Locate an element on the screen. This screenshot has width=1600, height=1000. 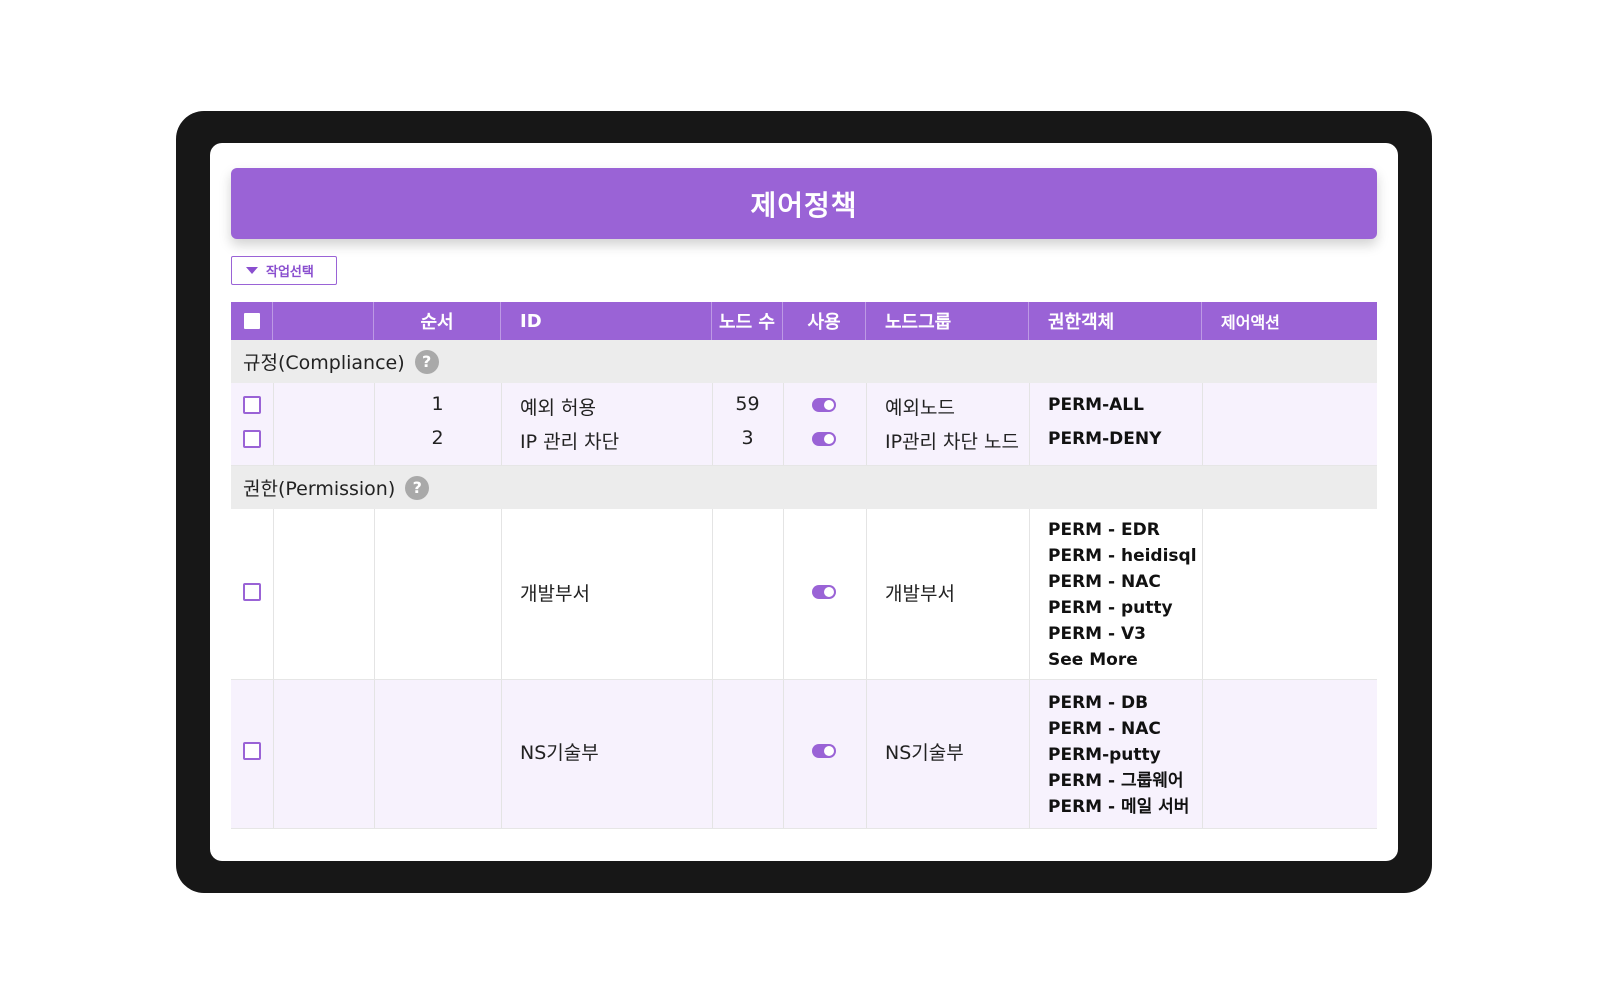
row-node-group: NS기술부 is located at coordinates (924, 753).